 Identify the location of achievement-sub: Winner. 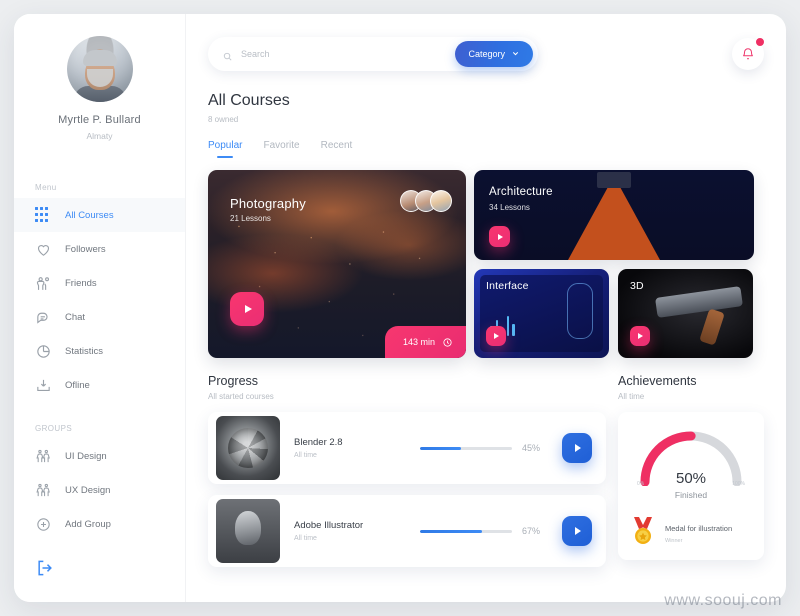
(674, 541).